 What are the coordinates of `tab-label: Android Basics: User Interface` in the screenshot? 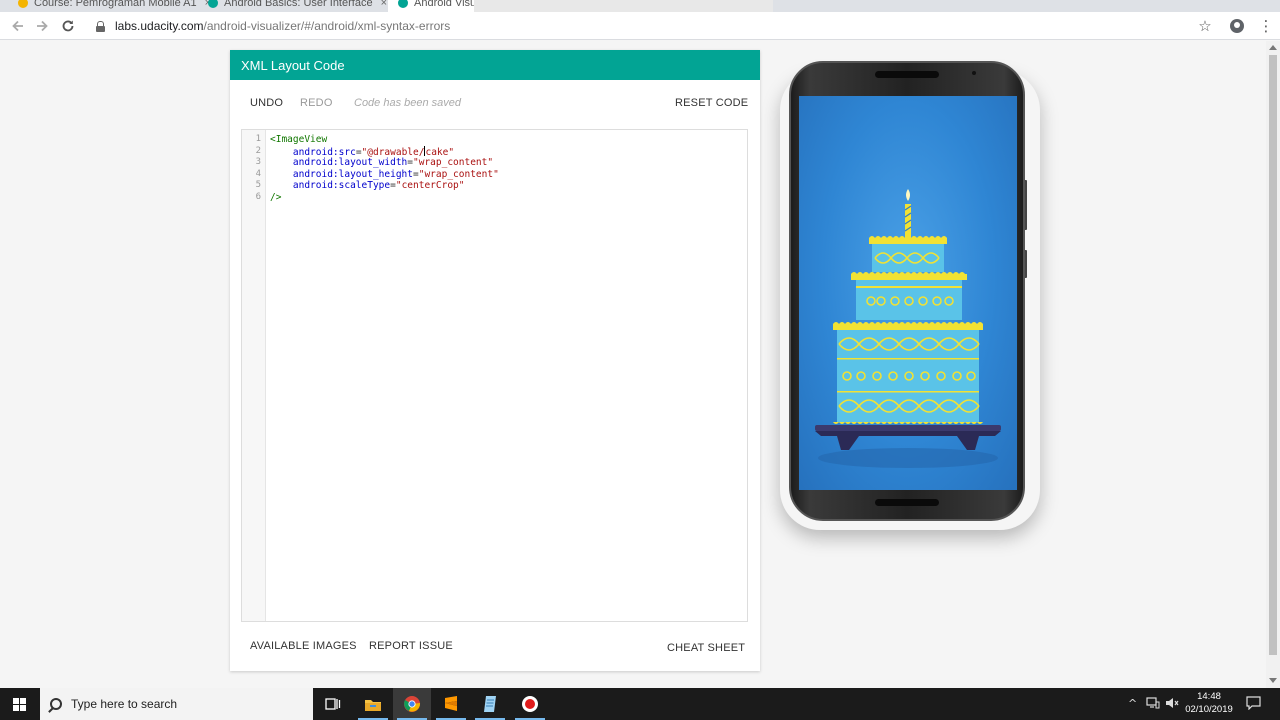 It's located at (298, 4).